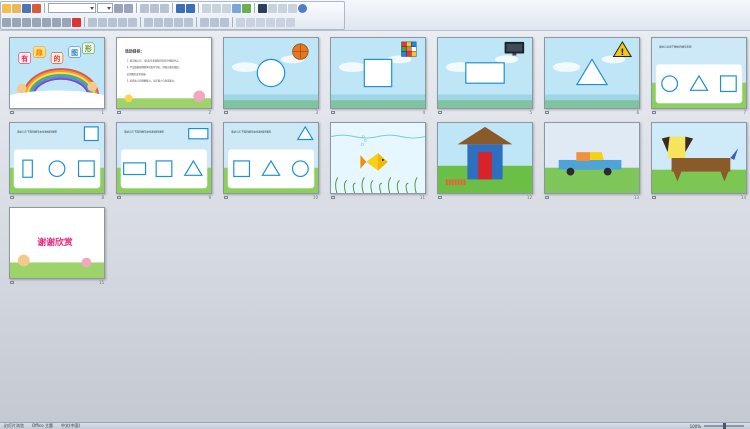 This screenshot has height=429, width=750. I want to click on shape-fill-icon, so click(250, 22).